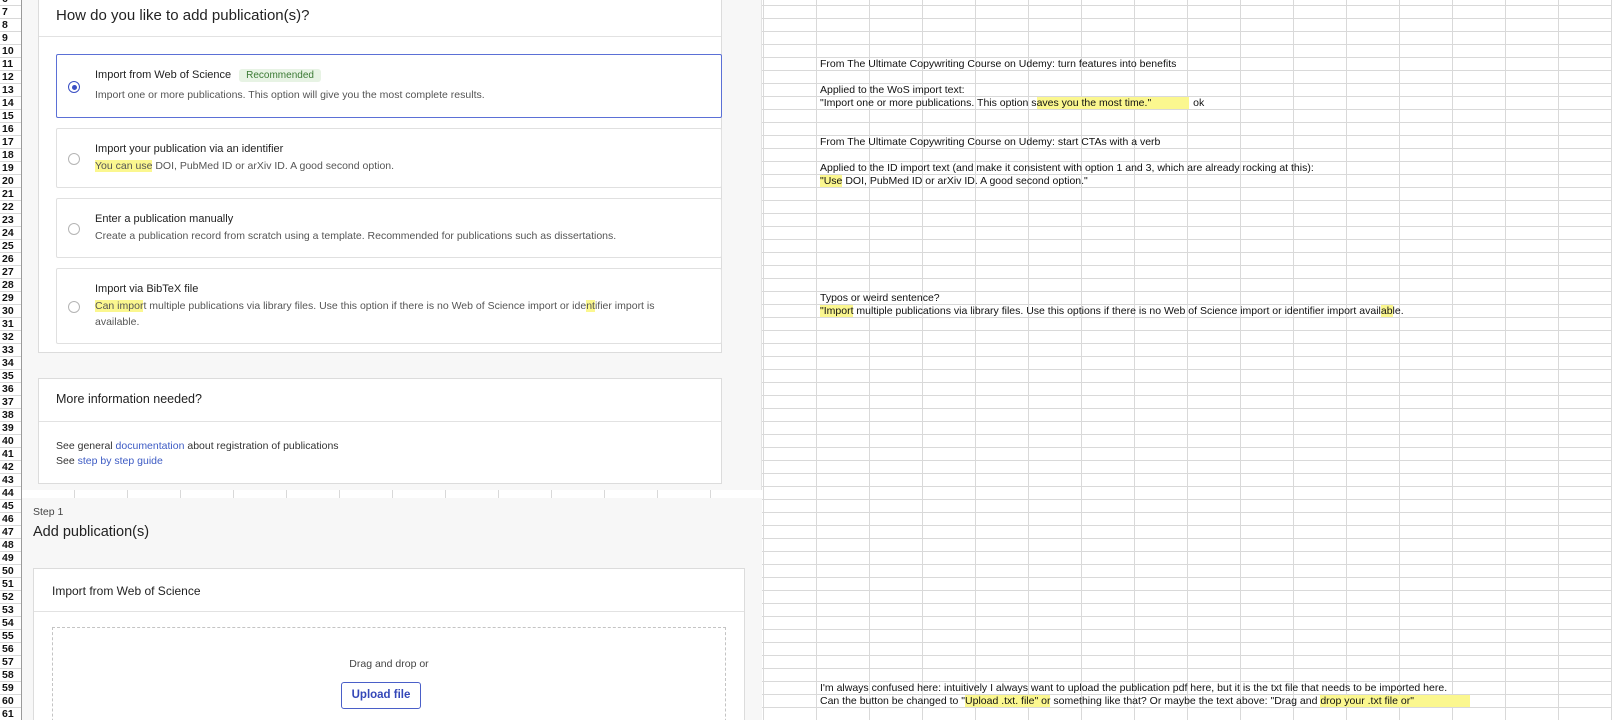 Image resolution: width=1612 pixels, height=720 pixels. I want to click on row-header: 45, so click(10, 506).